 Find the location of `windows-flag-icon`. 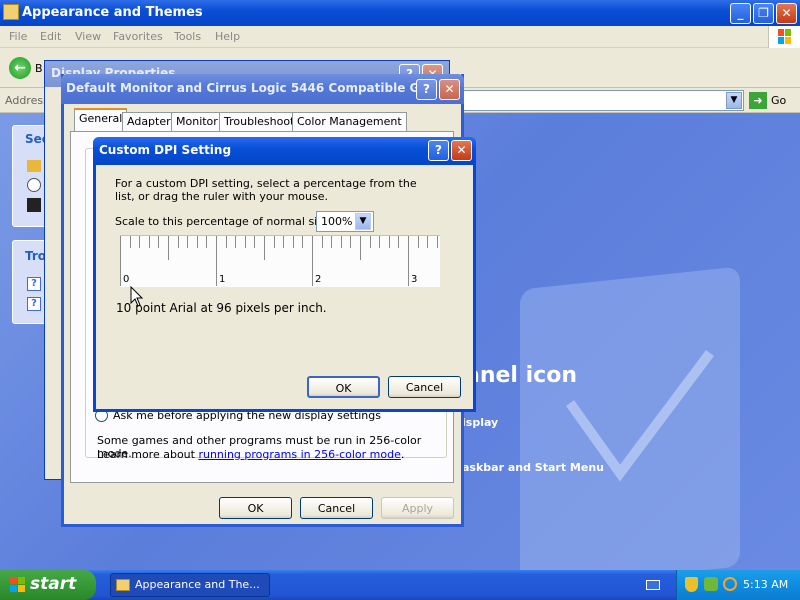

windows-flag-icon is located at coordinates (17, 584).